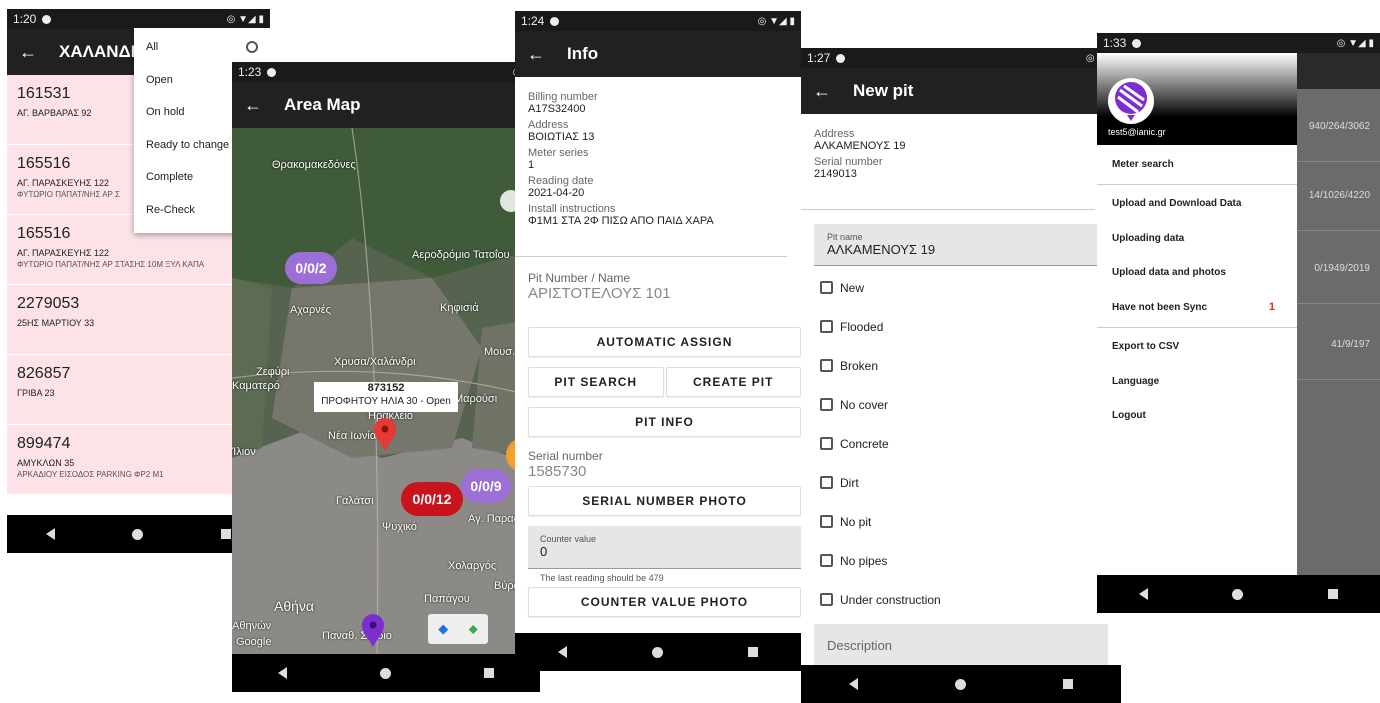  What do you see at coordinates (1197, 99) in the screenshot?
I see `drawer-header: test5@ianic.gr` at bounding box center [1197, 99].